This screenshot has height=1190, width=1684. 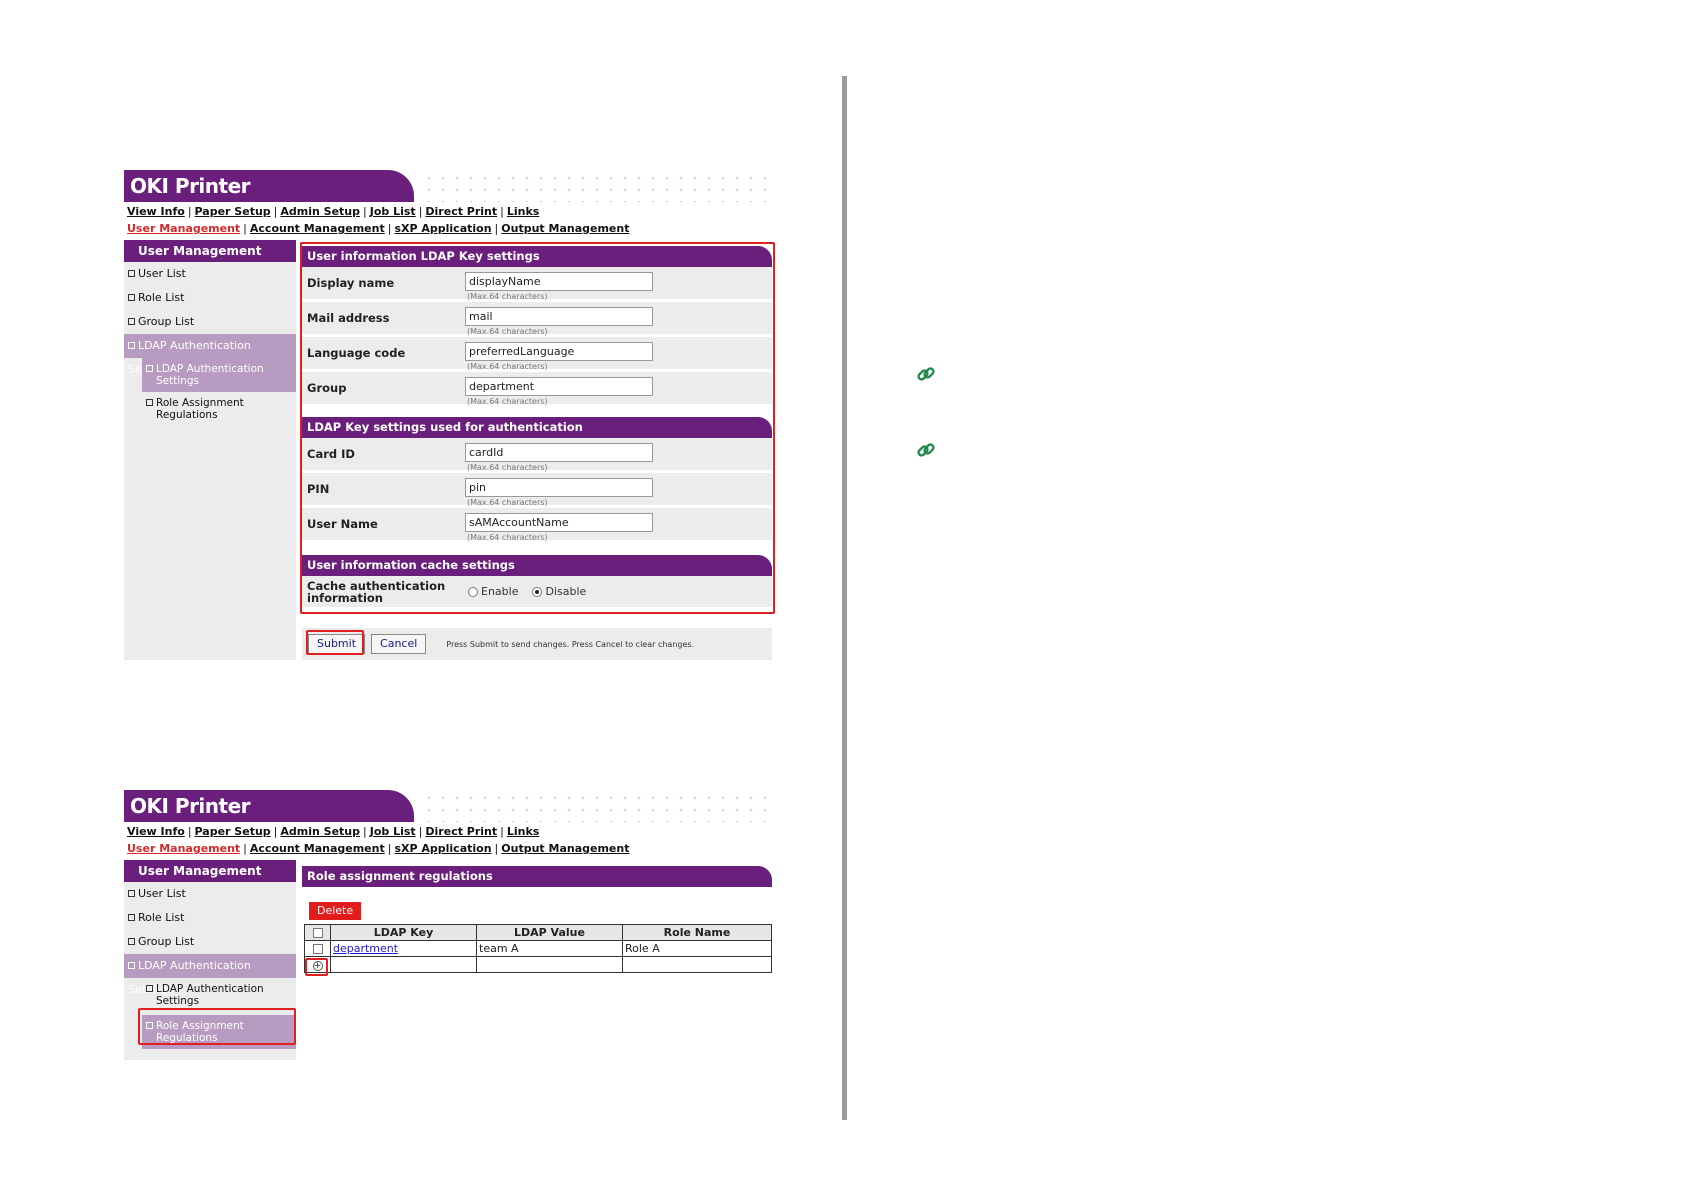 What do you see at coordinates (335, 642) in the screenshot?
I see `submit-highlight-box` at bounding box center [335, 642].